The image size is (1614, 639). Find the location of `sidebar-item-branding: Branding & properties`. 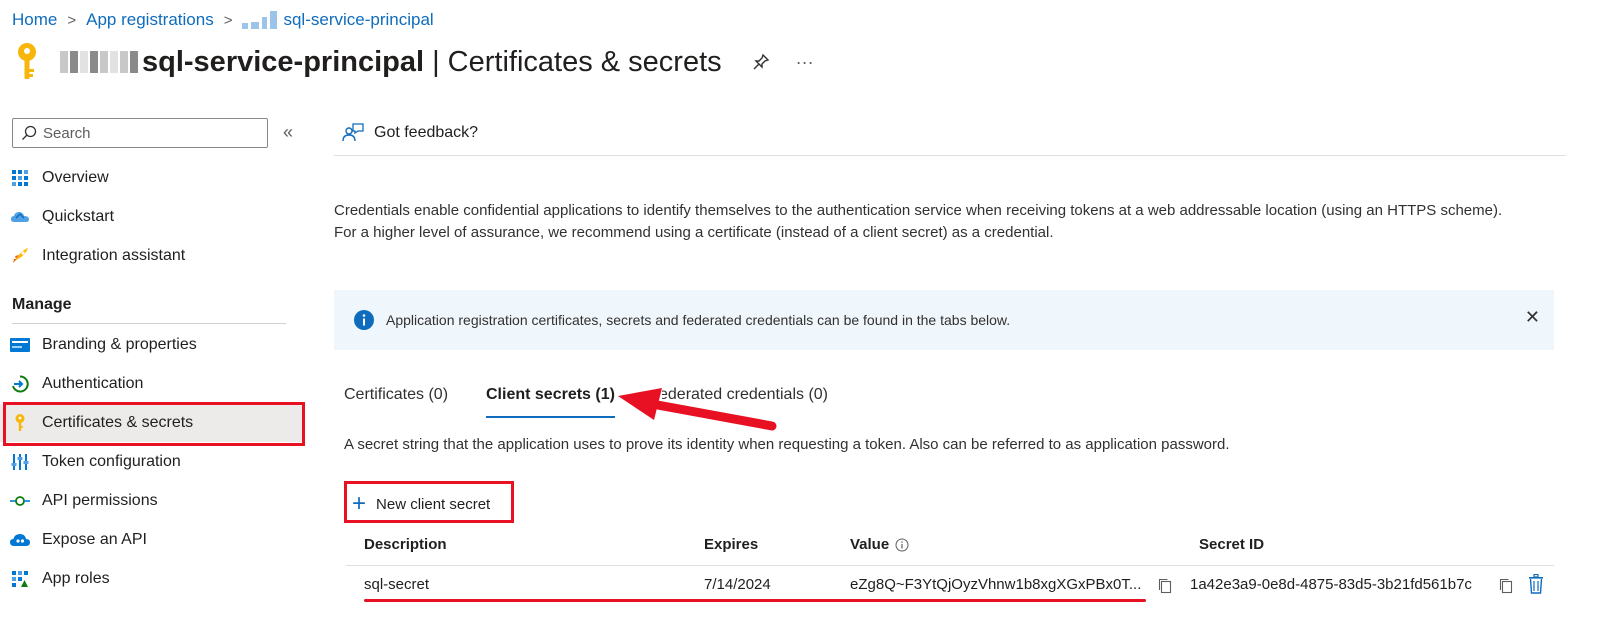

sidebar-item-branding: Branding & properties is located at coordinates (152, 345).